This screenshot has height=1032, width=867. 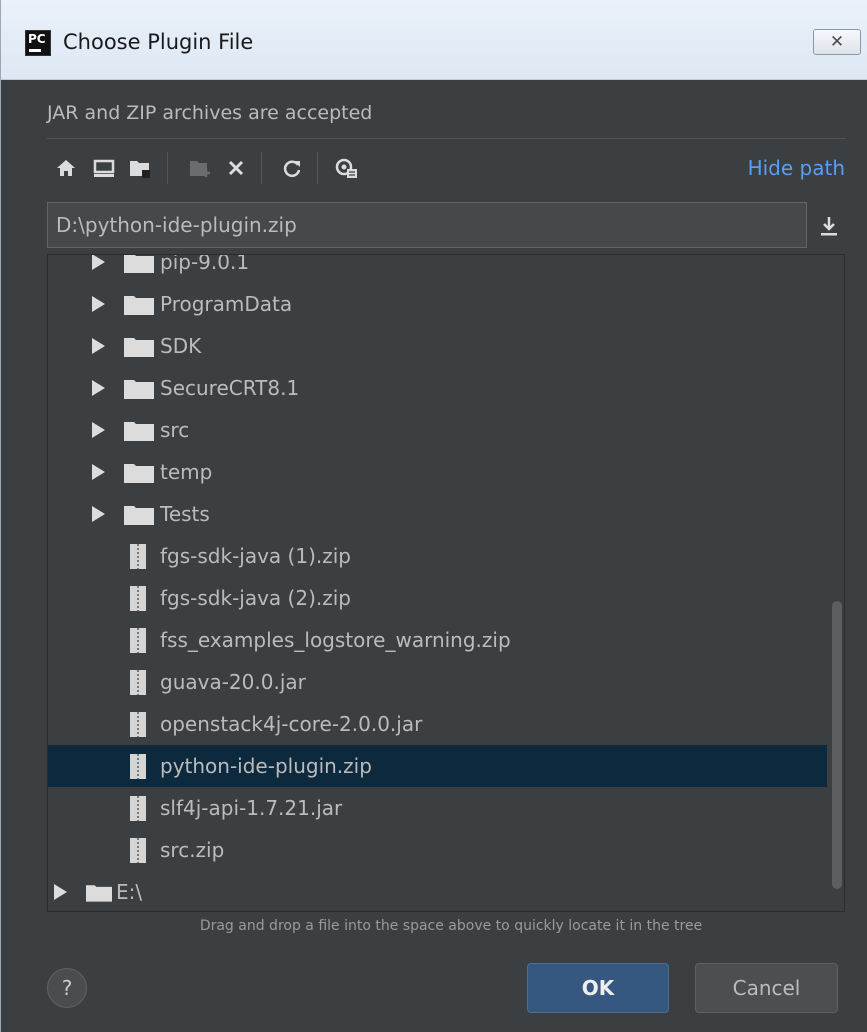 What do you see at coordinates (434, 40) in the screenshot?
I see `title-bar: PC Choose Plugin File ✕` at bounding box center [434, 40].